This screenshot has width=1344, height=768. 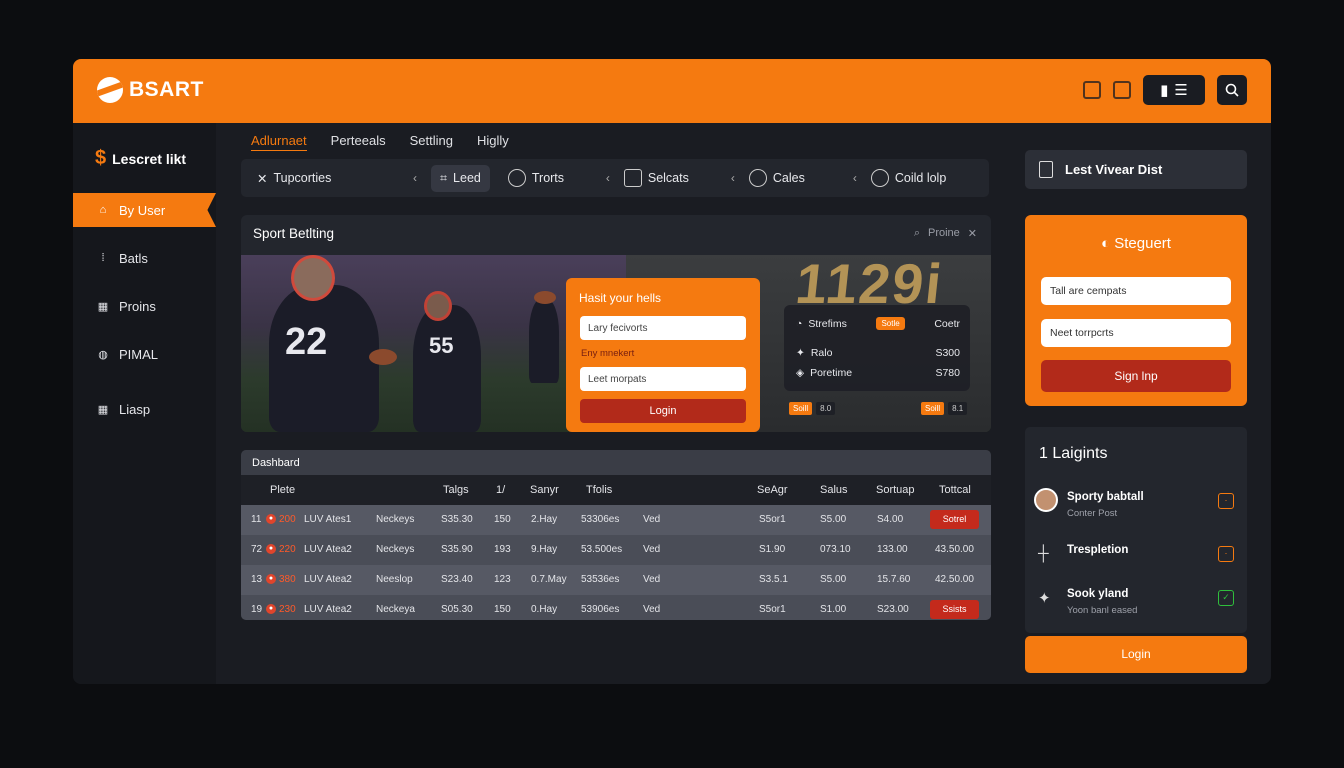 What do you see at coordinates (757, 178) in the screenshot?
I see `helmet-icon` at bounding box center [757, 178].